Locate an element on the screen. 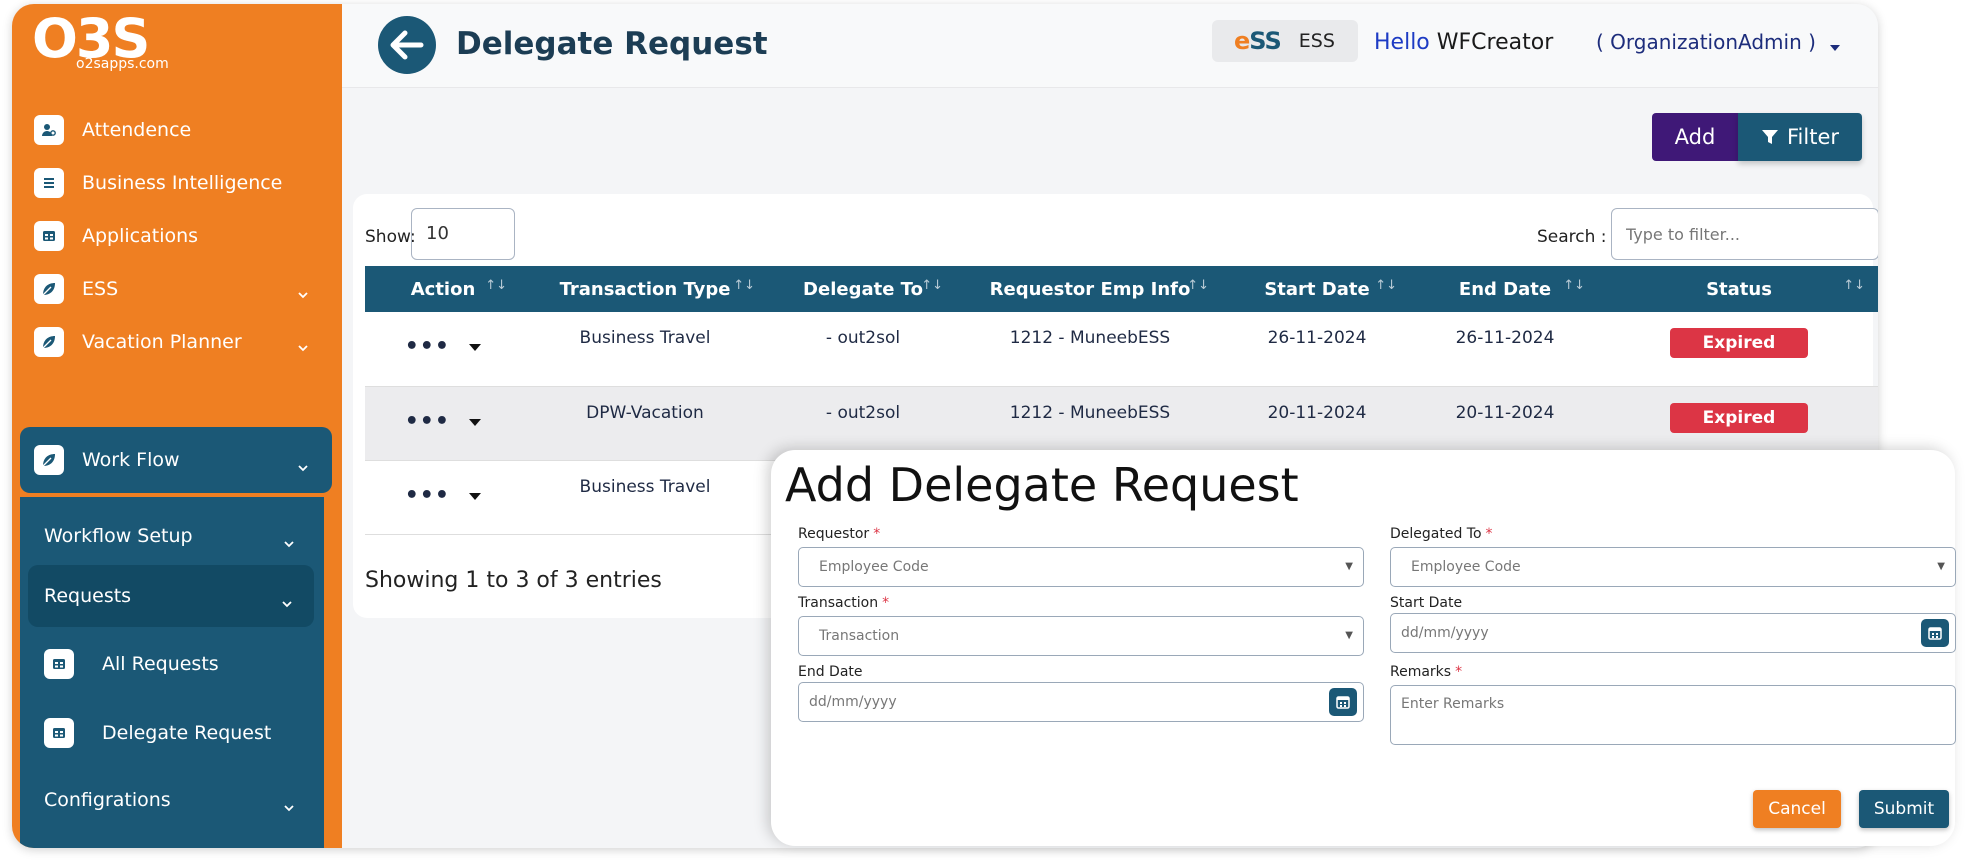  page-title: Delegate Request is located at coordinates (612, 44).